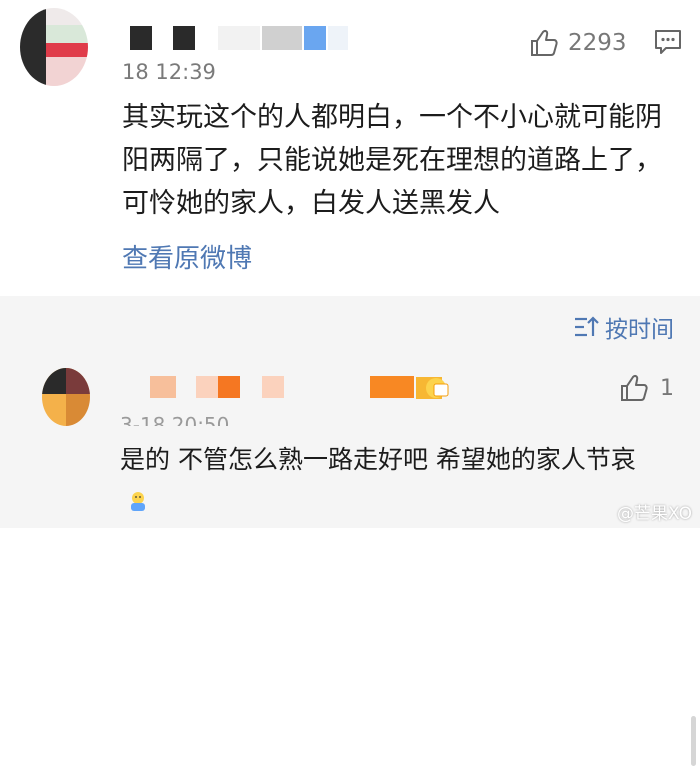 The width and height of the screenshot is (700, 766). What do you see at coordinates (378, 459) in the screenshot?
I see `reply-body-text: 是的 不管怎么熟一路走好吧 希望她的家人节哀` at bounding box center [378, 459].